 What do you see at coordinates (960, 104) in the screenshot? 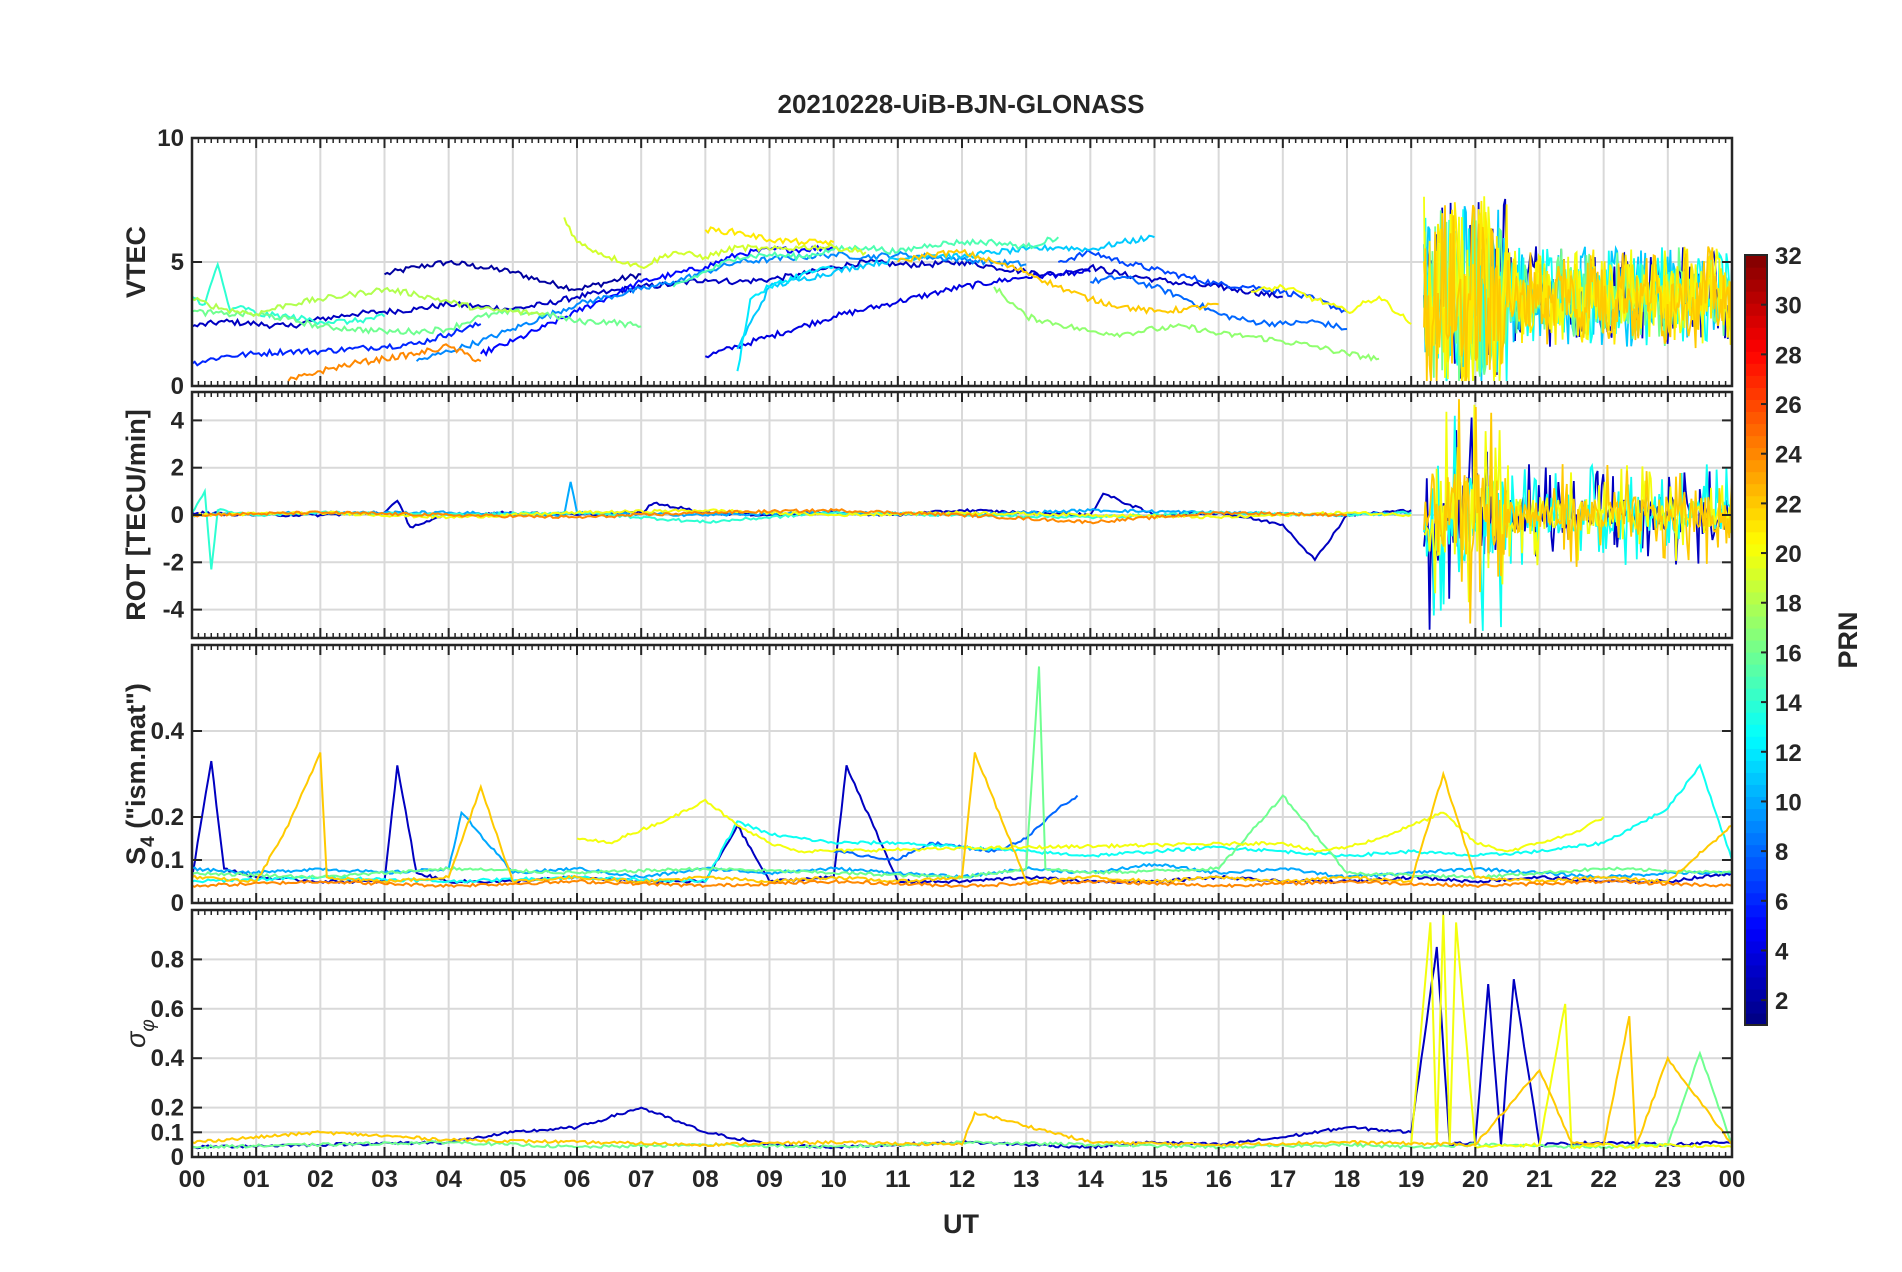
I see `chart-title: 20210228-UiB-BJN-GLONASS` at bounding box center [960, 104].